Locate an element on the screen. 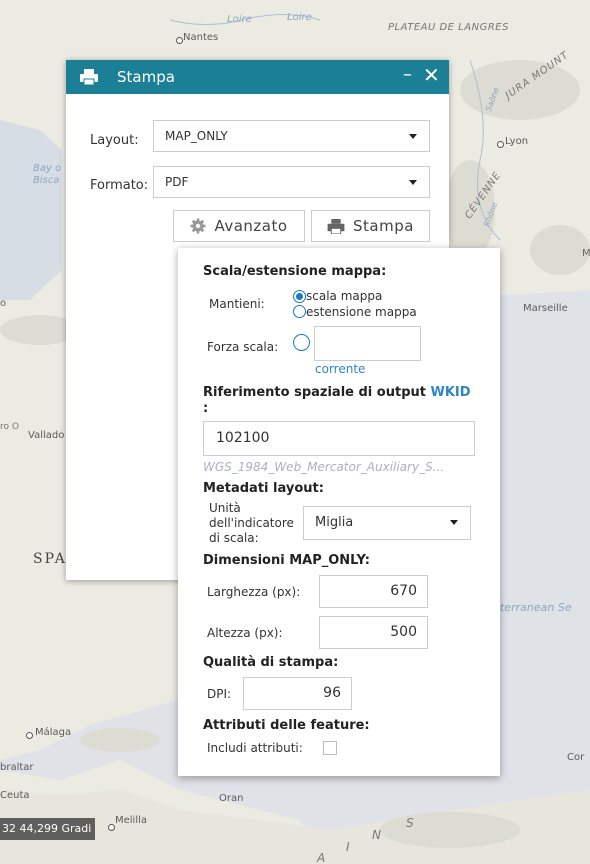 The image size is (590, 864). force-scale-label: Forza scala: is located at coordinates (243, 347).